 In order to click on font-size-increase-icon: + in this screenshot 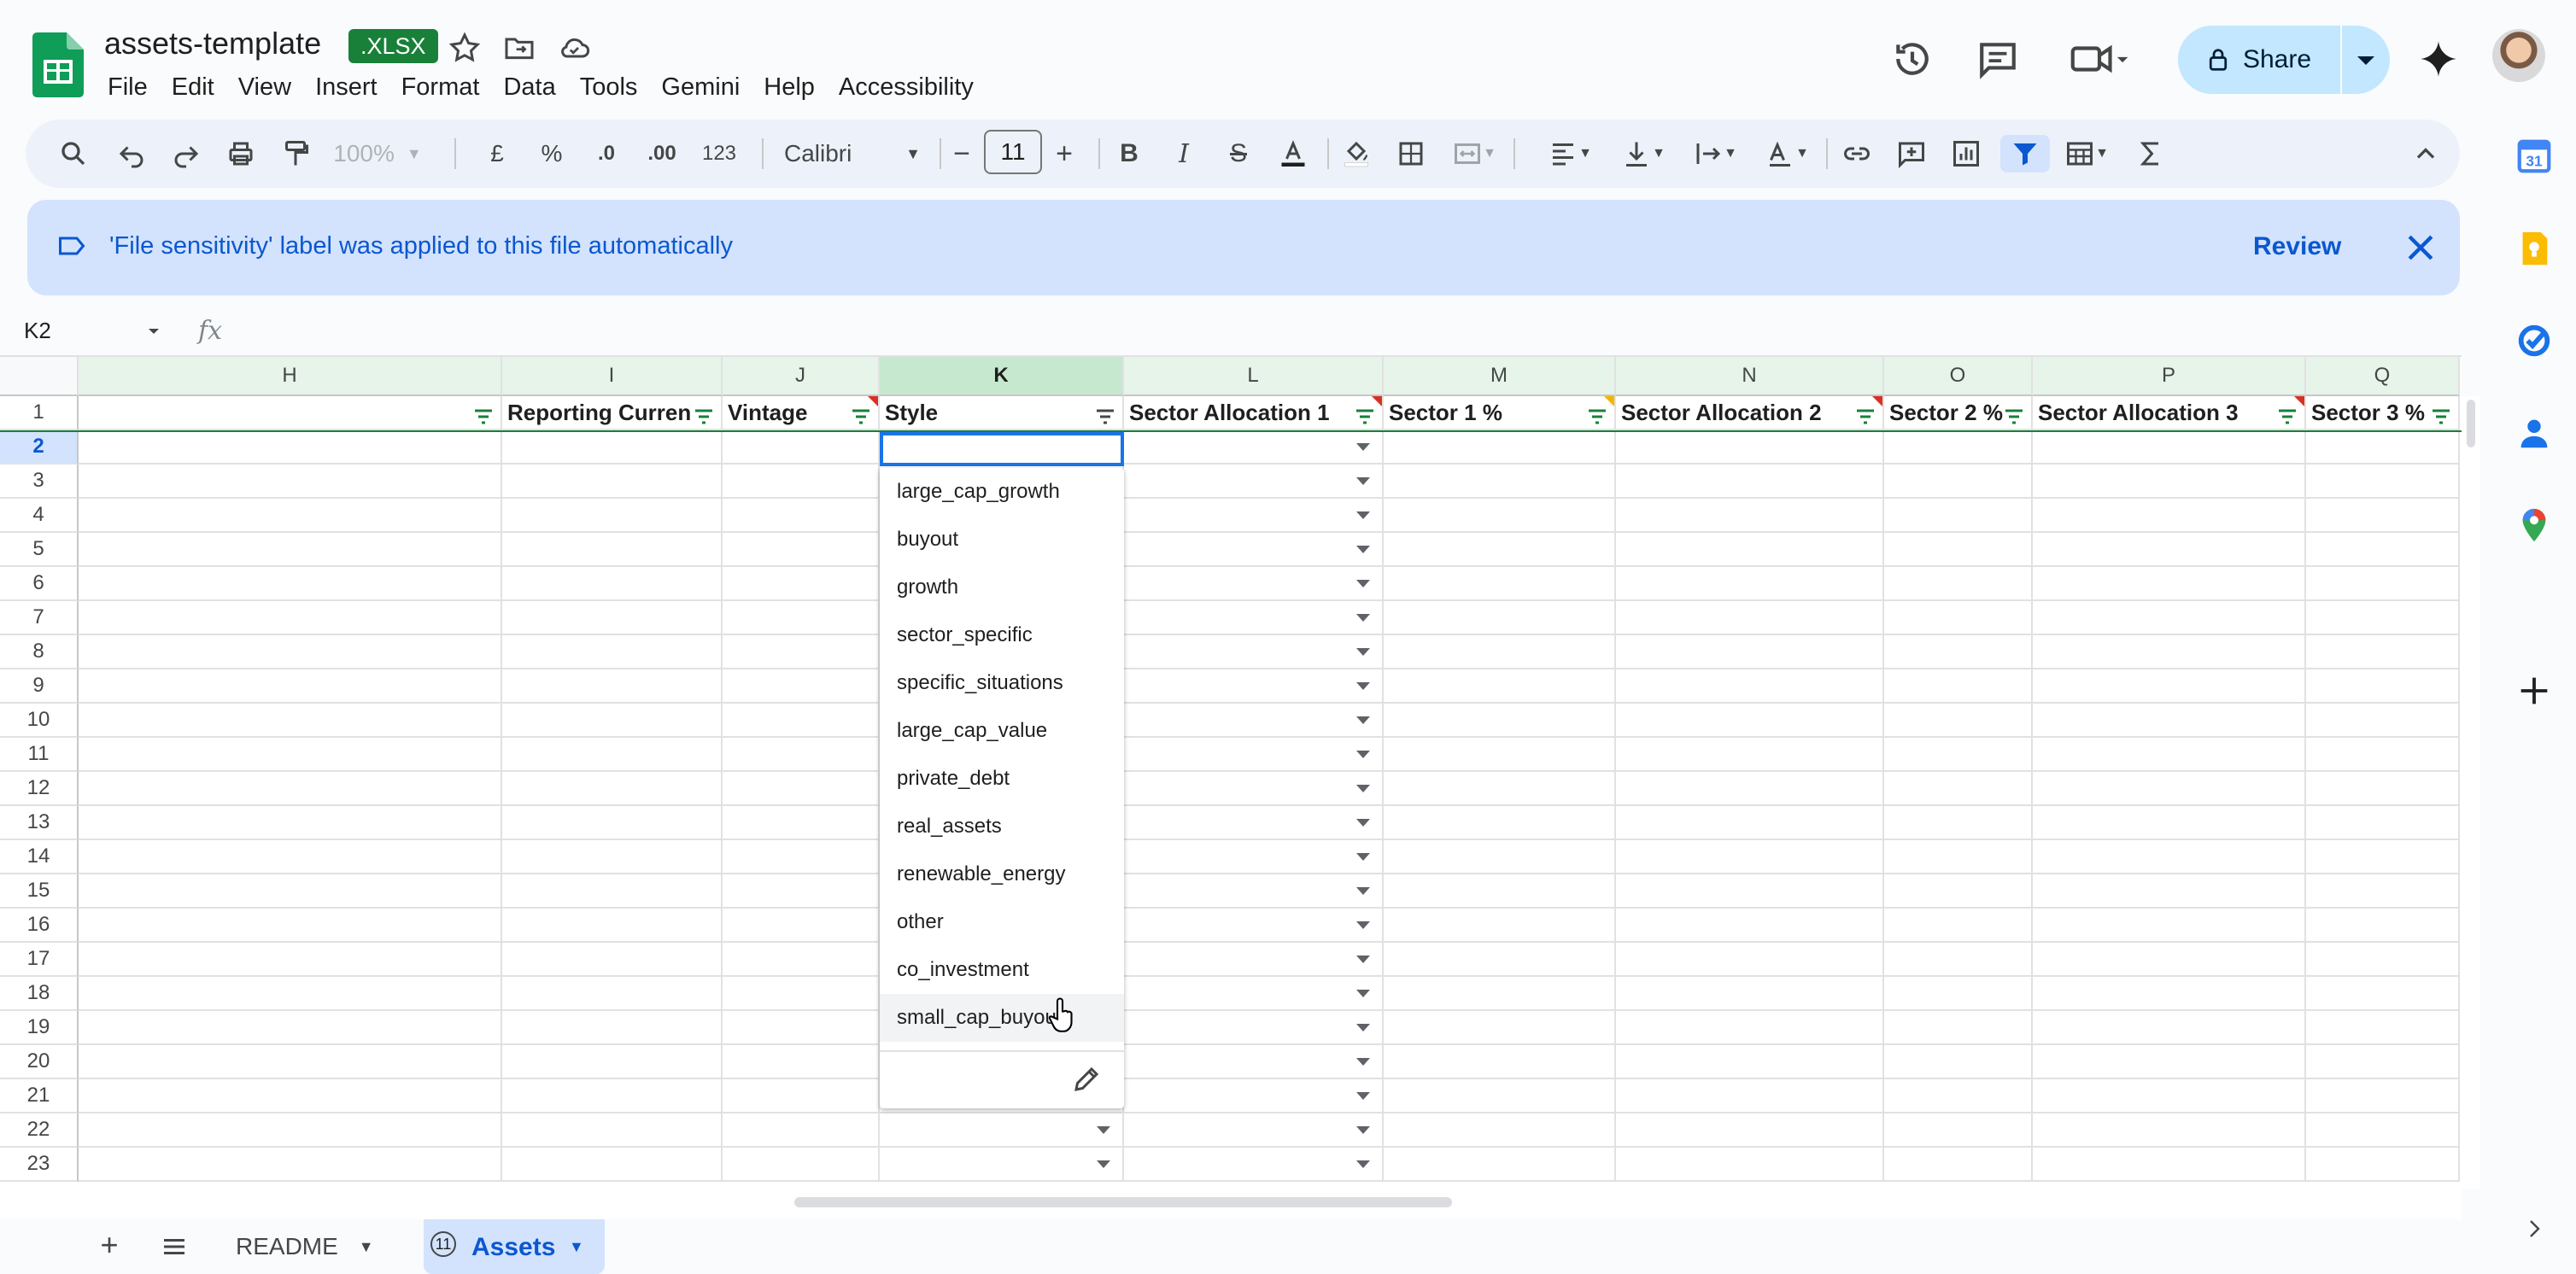, I will do `click(1064, 153)`.